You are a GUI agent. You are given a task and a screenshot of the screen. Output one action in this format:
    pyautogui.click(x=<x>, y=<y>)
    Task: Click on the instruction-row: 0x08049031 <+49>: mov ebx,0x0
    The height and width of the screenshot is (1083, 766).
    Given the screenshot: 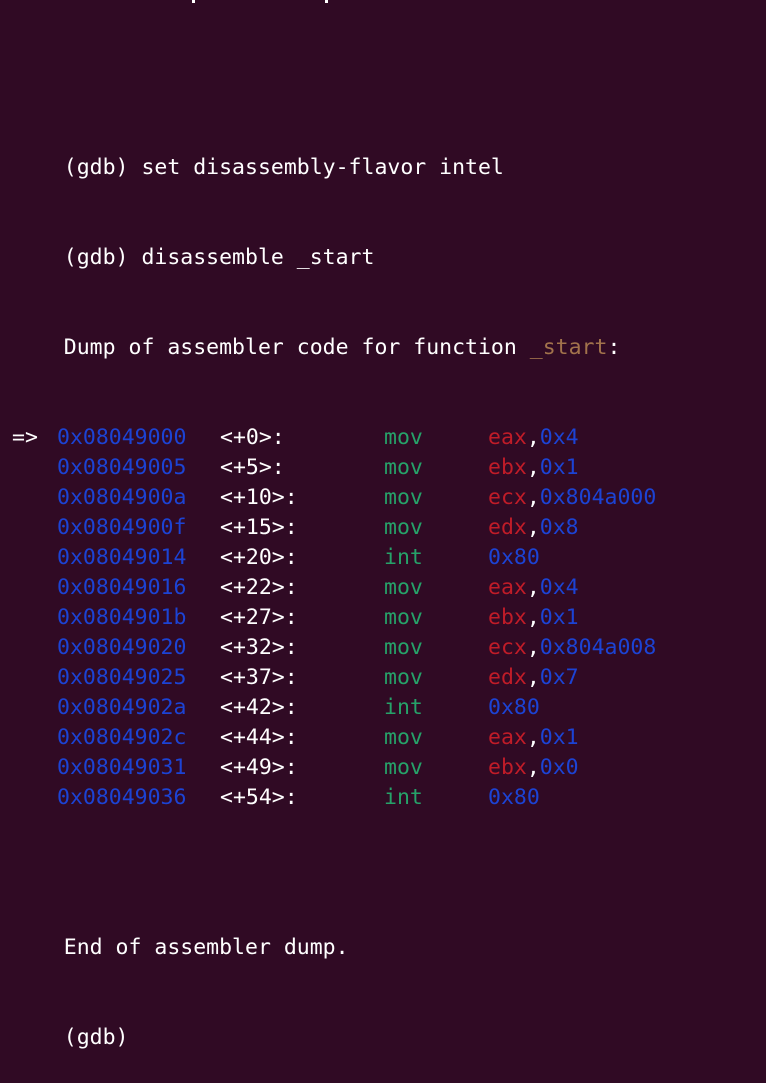 What is the action you would take?
    pyautogui.click(x=389, y=768)
    